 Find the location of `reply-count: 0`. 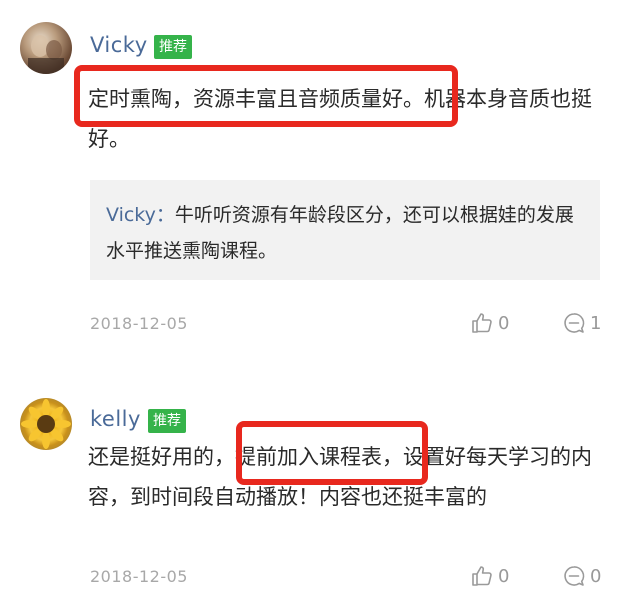

reply-count: 0 is located at coordinates (596, 576).